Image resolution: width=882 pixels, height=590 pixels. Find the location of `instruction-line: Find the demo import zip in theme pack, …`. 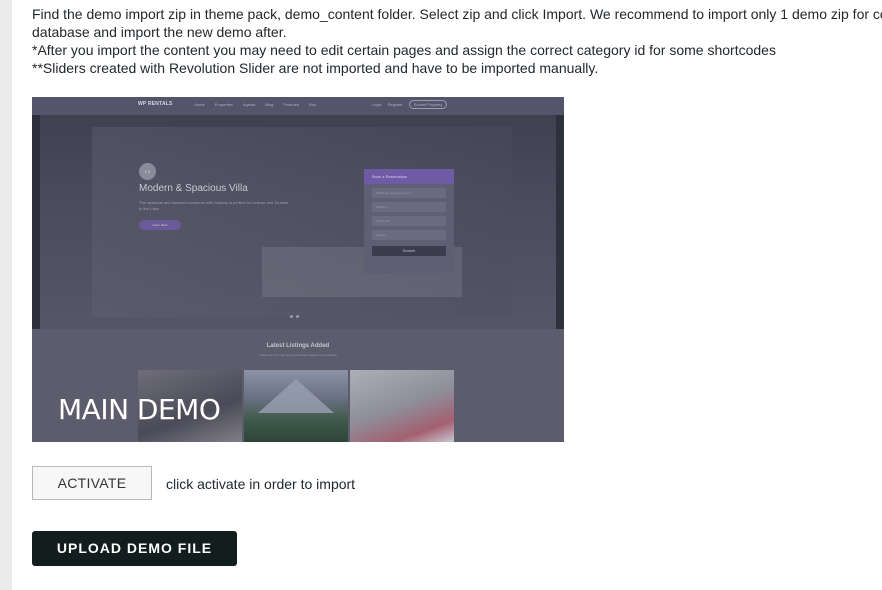

instruction-line: Find the demo import zip in theme pack, … is located at coordinates (457, 14).